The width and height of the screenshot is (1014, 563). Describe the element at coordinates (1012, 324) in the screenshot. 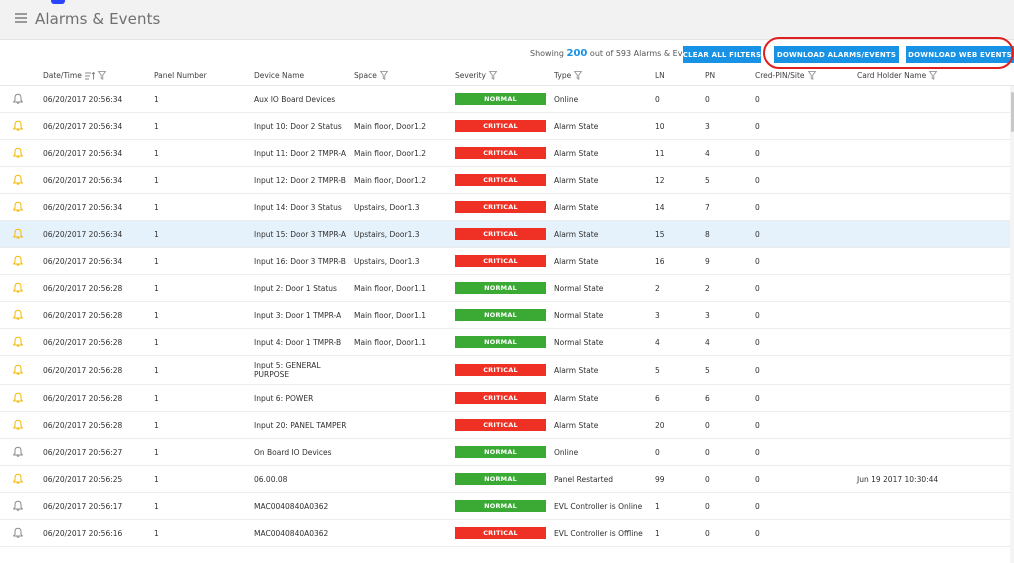

I see `scrollbar-track` at that location.